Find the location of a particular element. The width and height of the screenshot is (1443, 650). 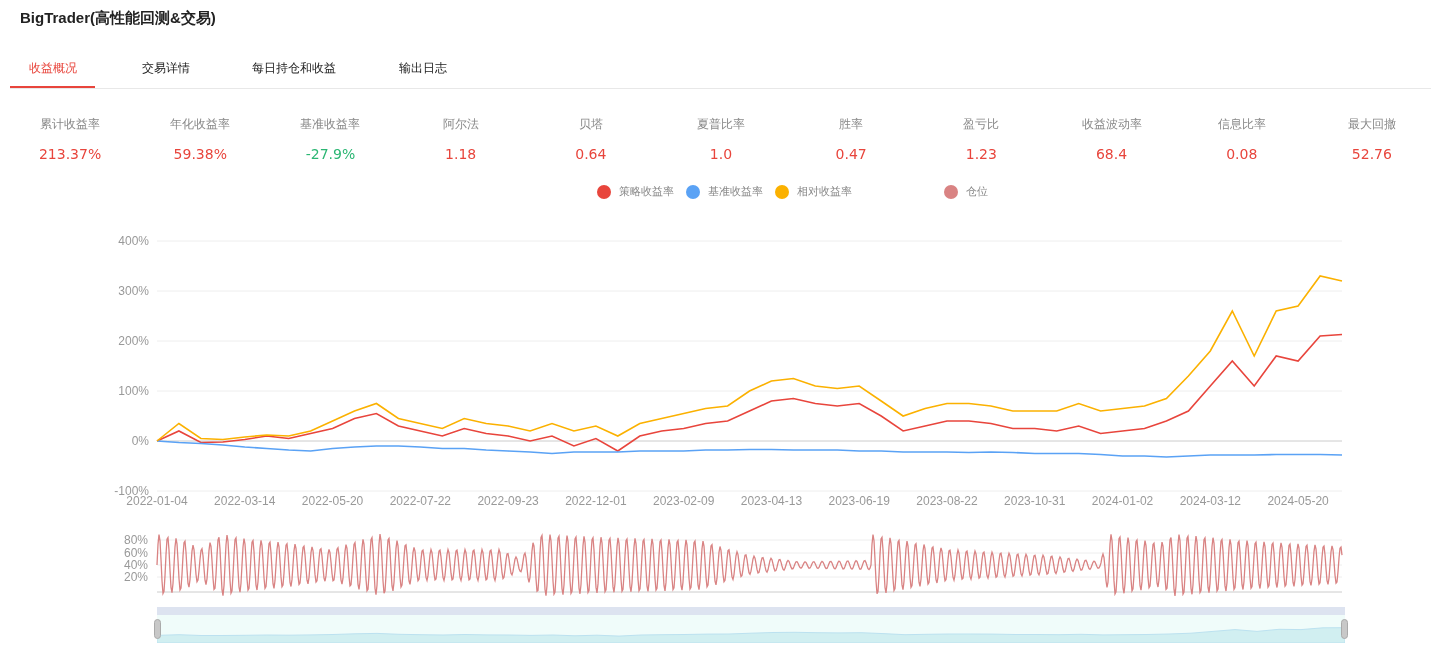

x-axis-label: 2023-06-19 is located at coordinates (859, 501).